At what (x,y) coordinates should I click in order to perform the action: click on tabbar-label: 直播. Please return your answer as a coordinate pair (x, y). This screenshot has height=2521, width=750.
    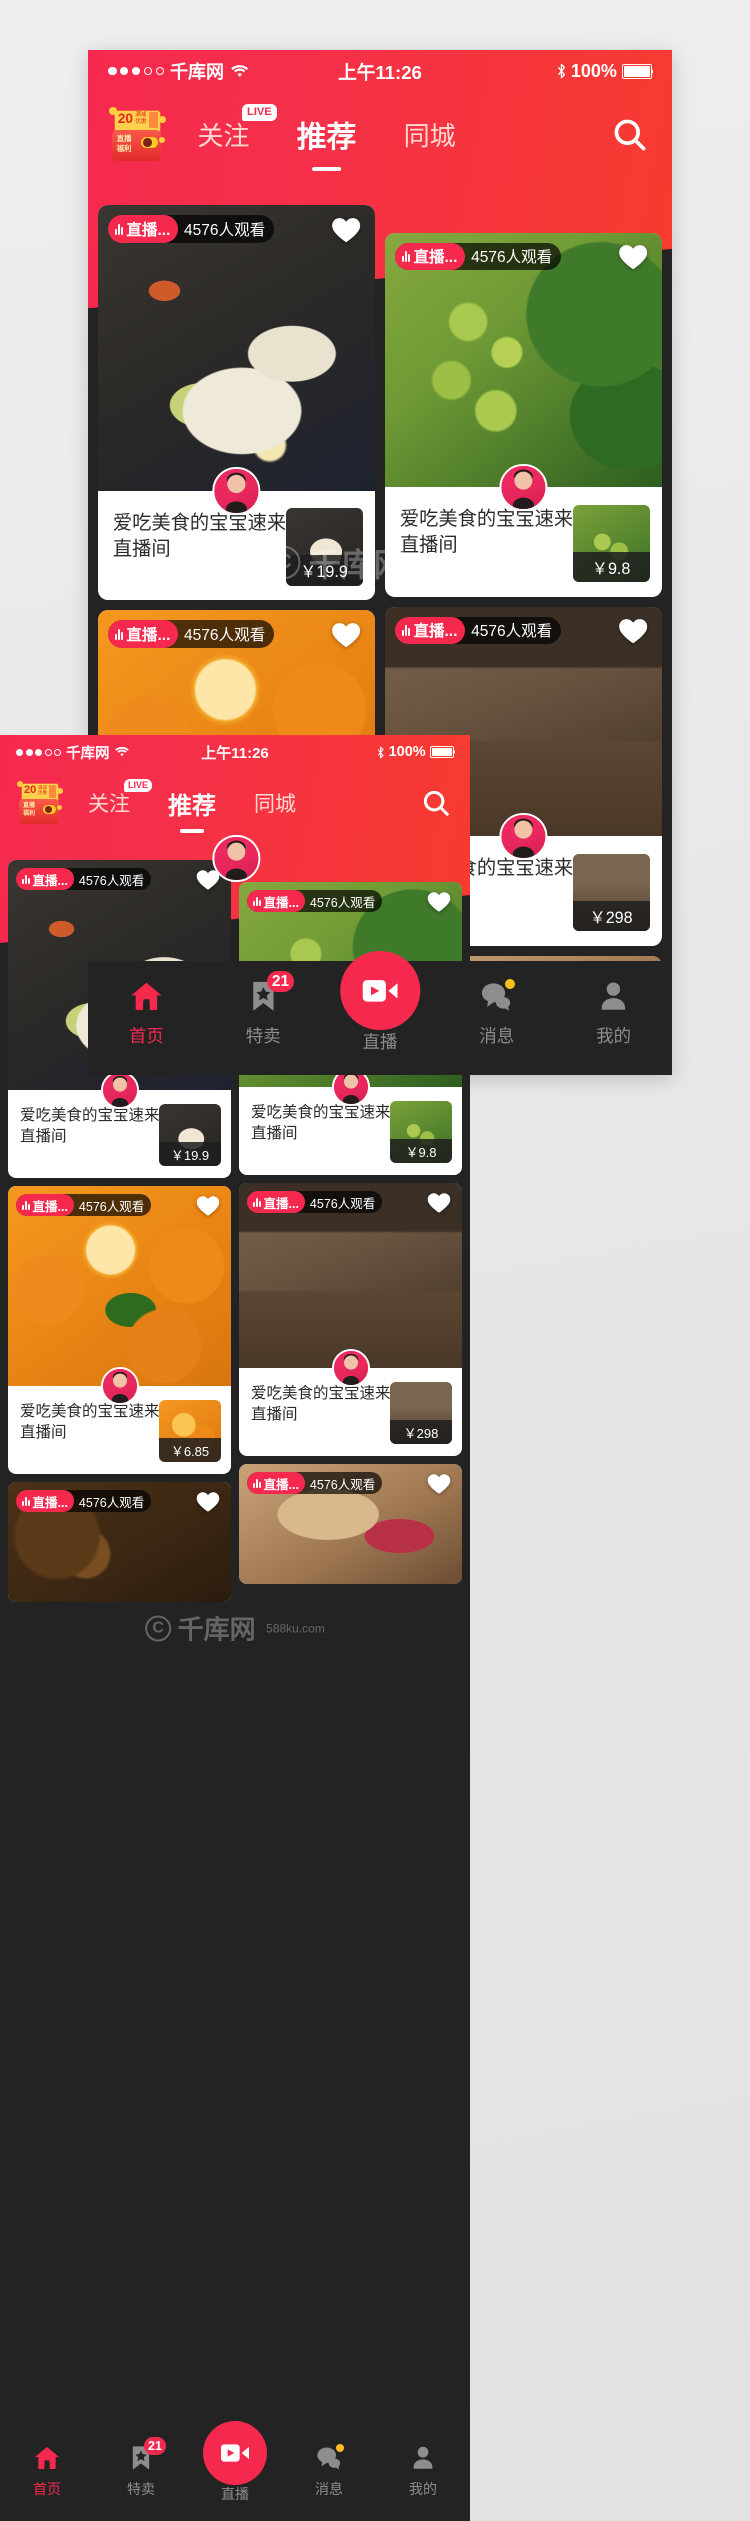
    Looking at the image, I should click on (235, 2494).